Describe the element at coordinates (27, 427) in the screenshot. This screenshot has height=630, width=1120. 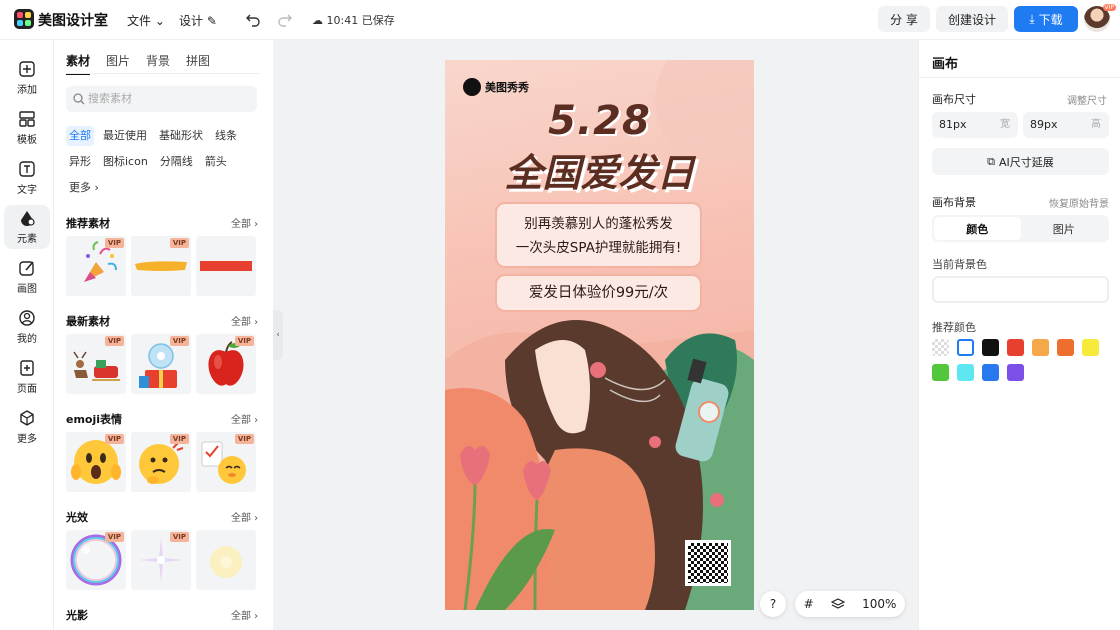
I see `rail-more: 更多` at that location.